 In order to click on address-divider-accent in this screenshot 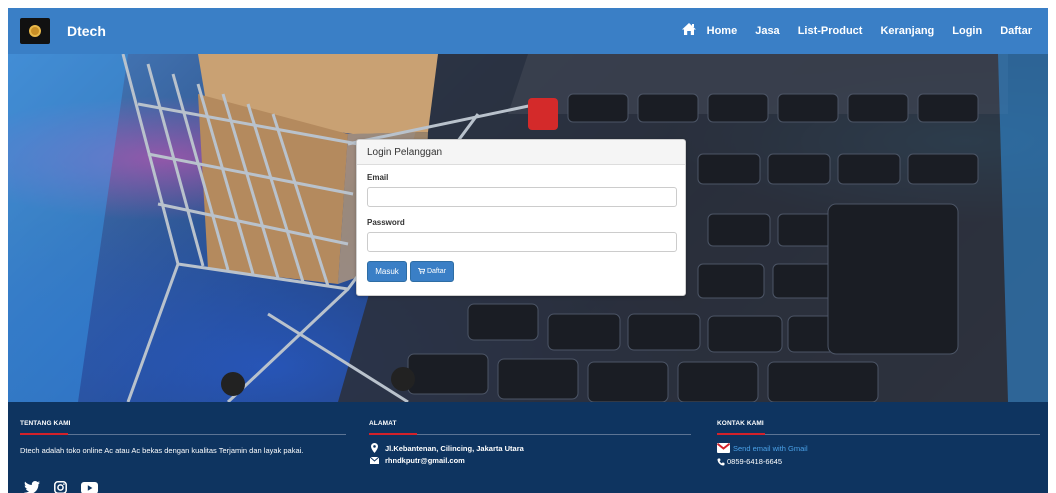, I will do `click(393, 434)`.